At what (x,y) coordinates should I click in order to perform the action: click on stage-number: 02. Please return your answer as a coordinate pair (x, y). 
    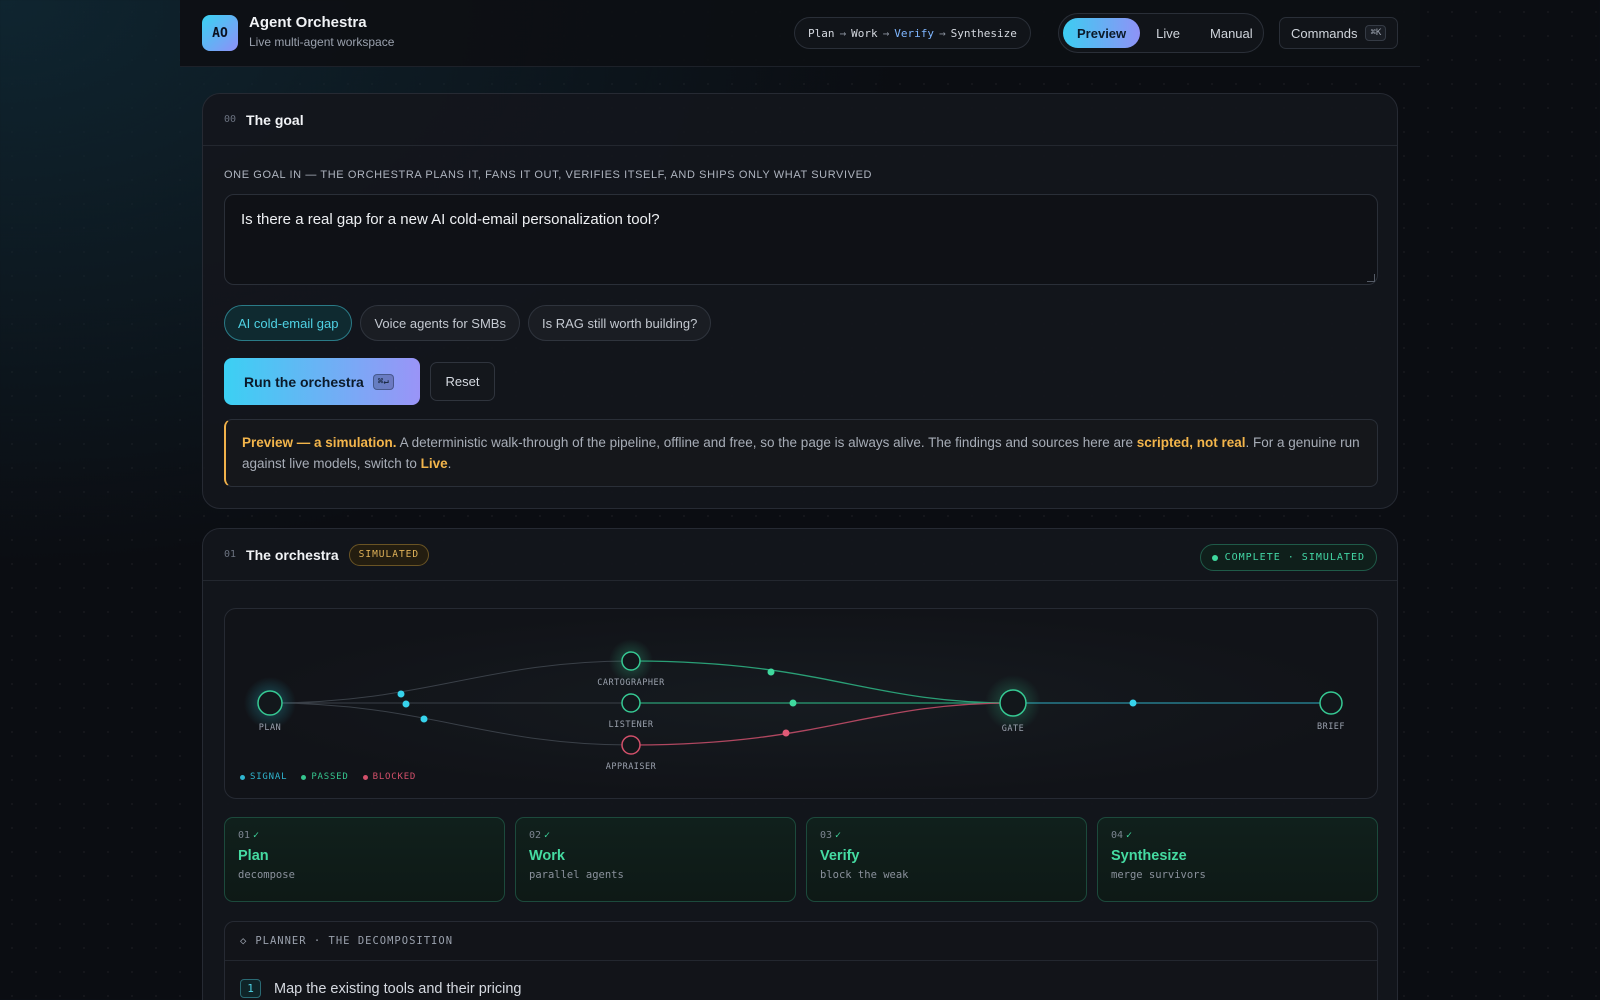
    Looking at the image, I should click on (535, 835).